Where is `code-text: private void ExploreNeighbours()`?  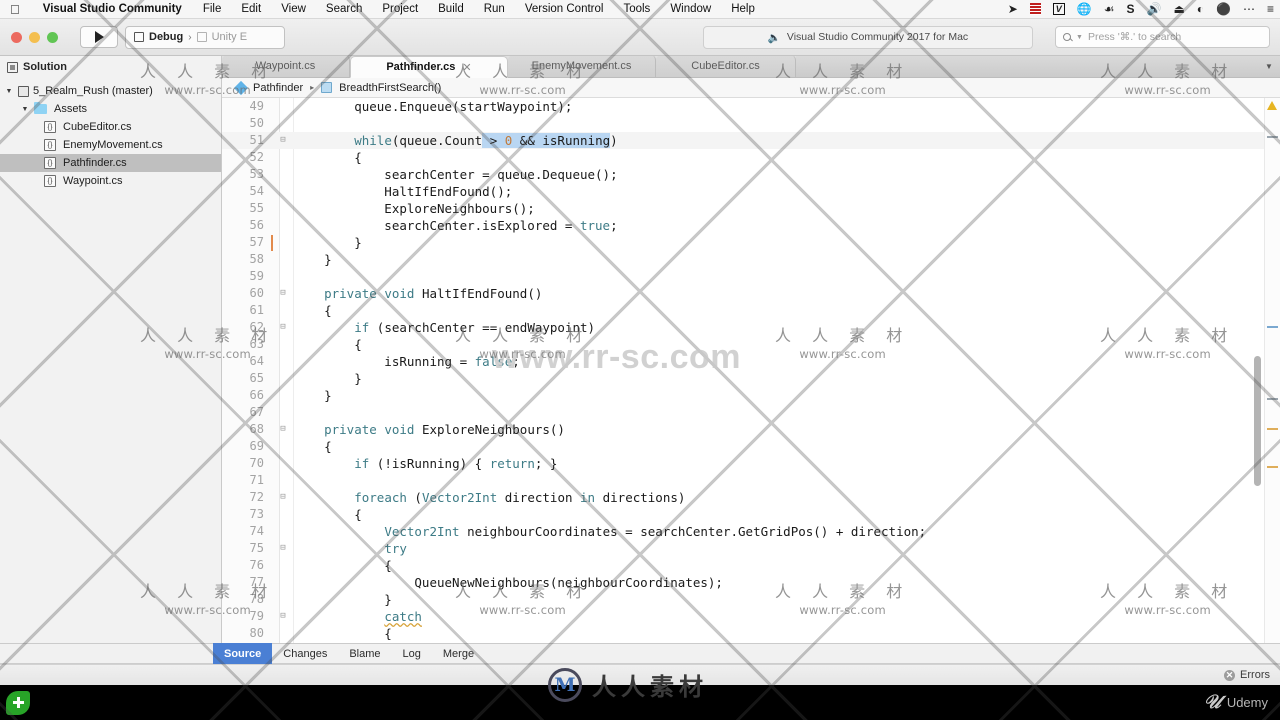
code-text: private void ExploreNeighbours() is located at coordinates (787, 429).